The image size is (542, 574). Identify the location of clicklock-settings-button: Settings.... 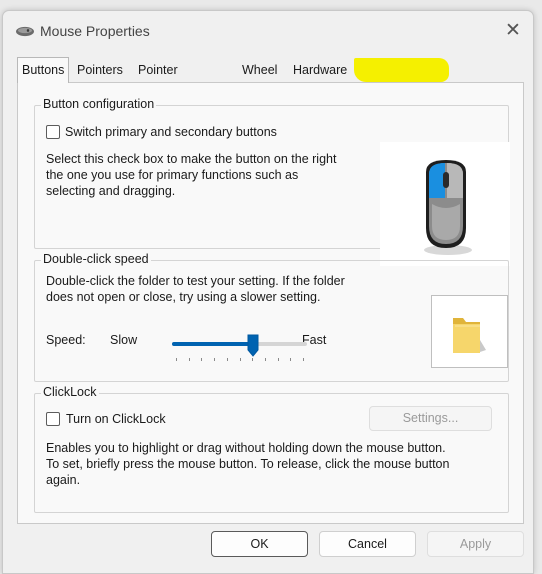
(430, 418).